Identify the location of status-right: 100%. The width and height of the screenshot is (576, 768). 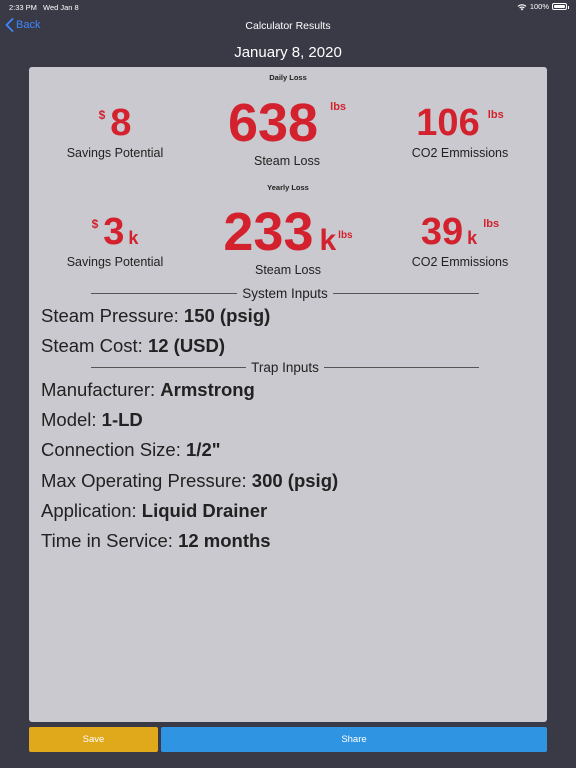
(543, 6).